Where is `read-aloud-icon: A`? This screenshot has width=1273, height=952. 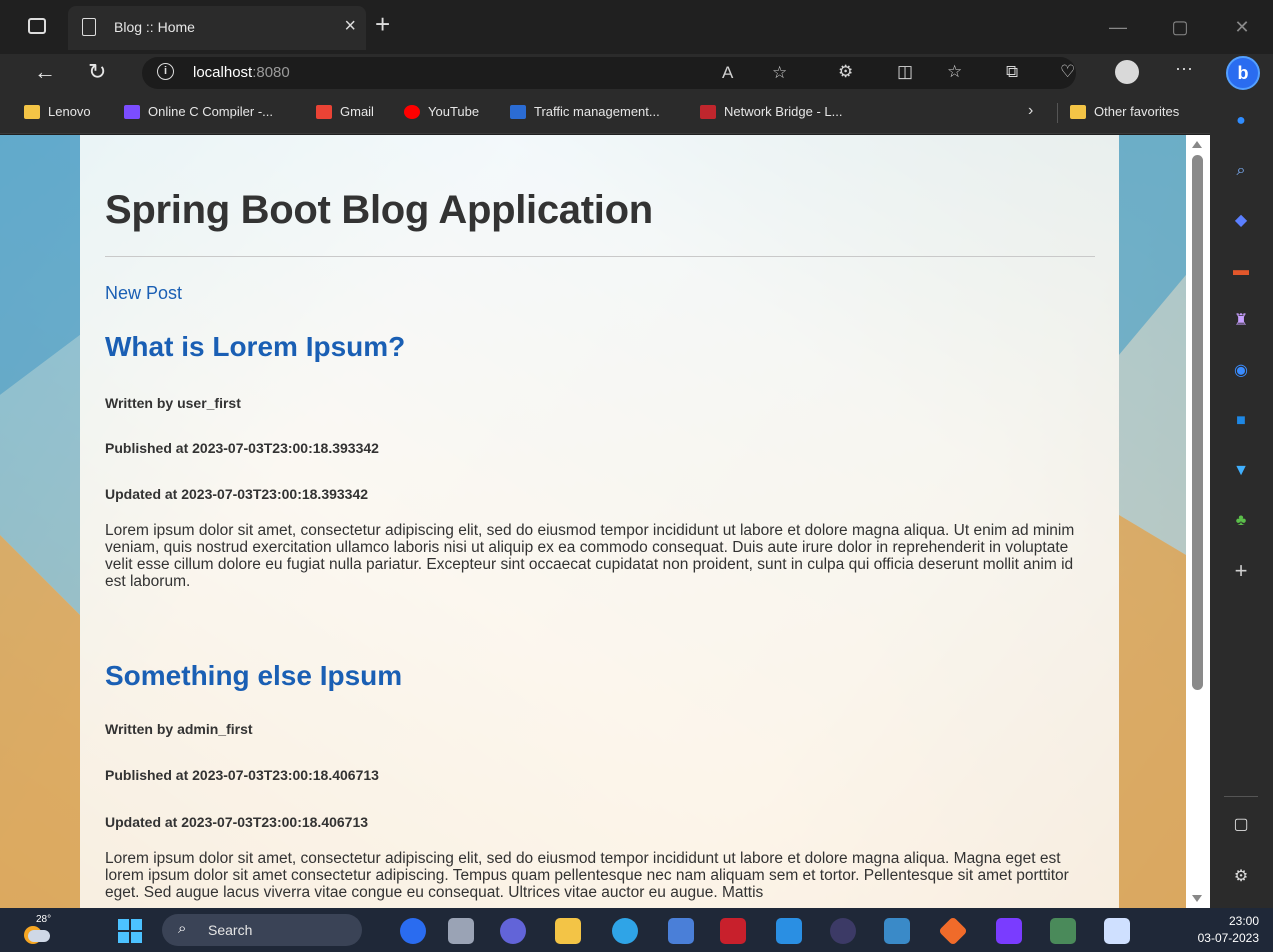 read-aloud-icon: A is located at coordinates (727, 73).